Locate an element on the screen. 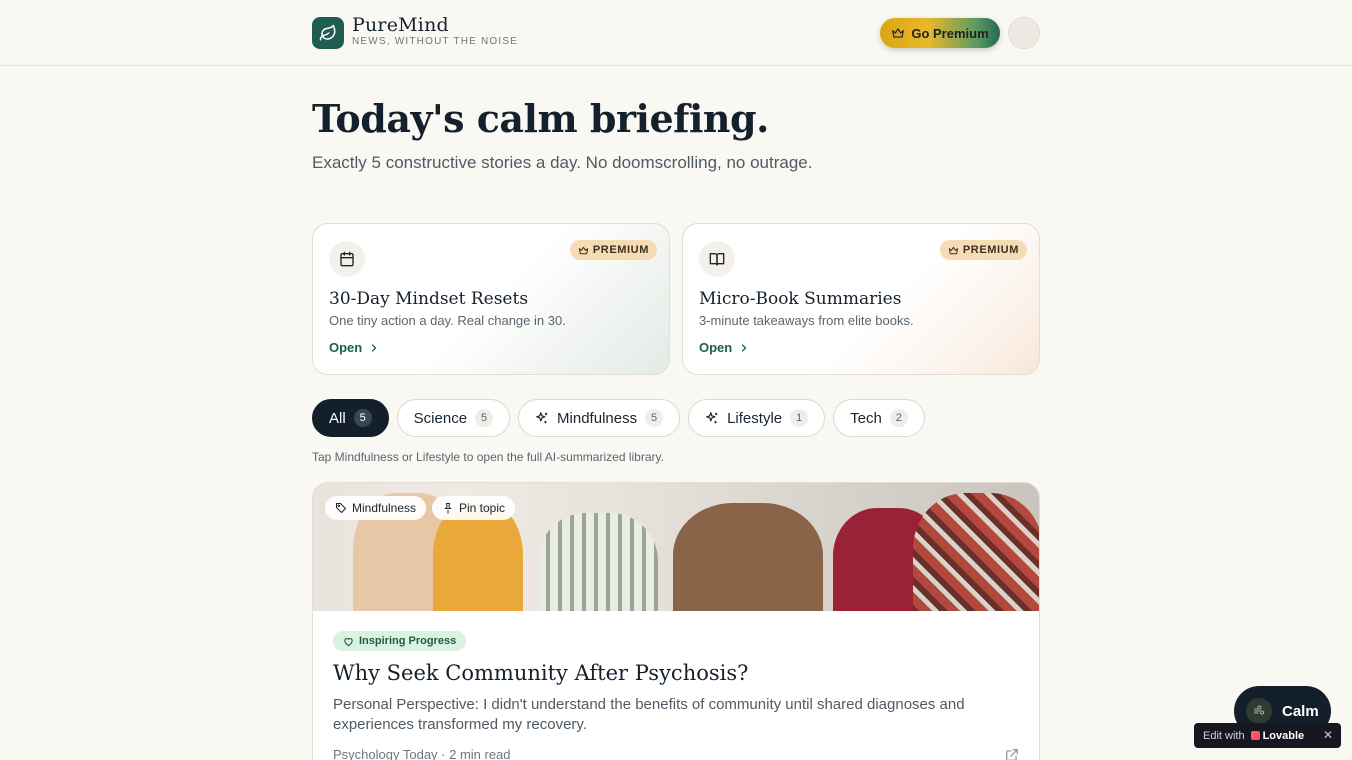 Image resolution: width=1352 pixels, height=760 pixels. tag-icon is located at coordinates (341, 508).